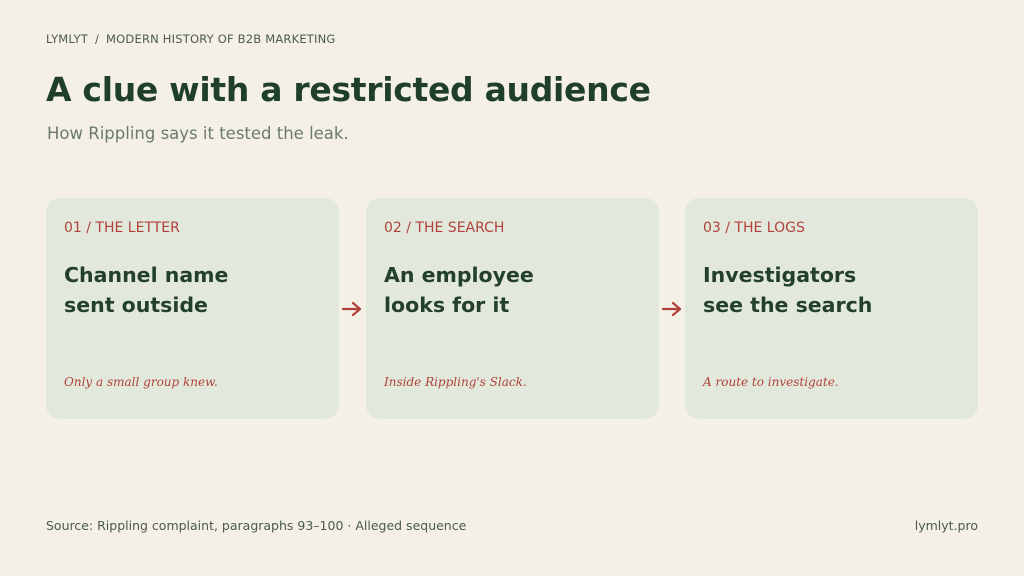 The image size is (1024, 576). What do you see at coordinates (141, 382) in the screenshot?
I see `step-note: Only a small group knew.` at bounding box center [141, 382].